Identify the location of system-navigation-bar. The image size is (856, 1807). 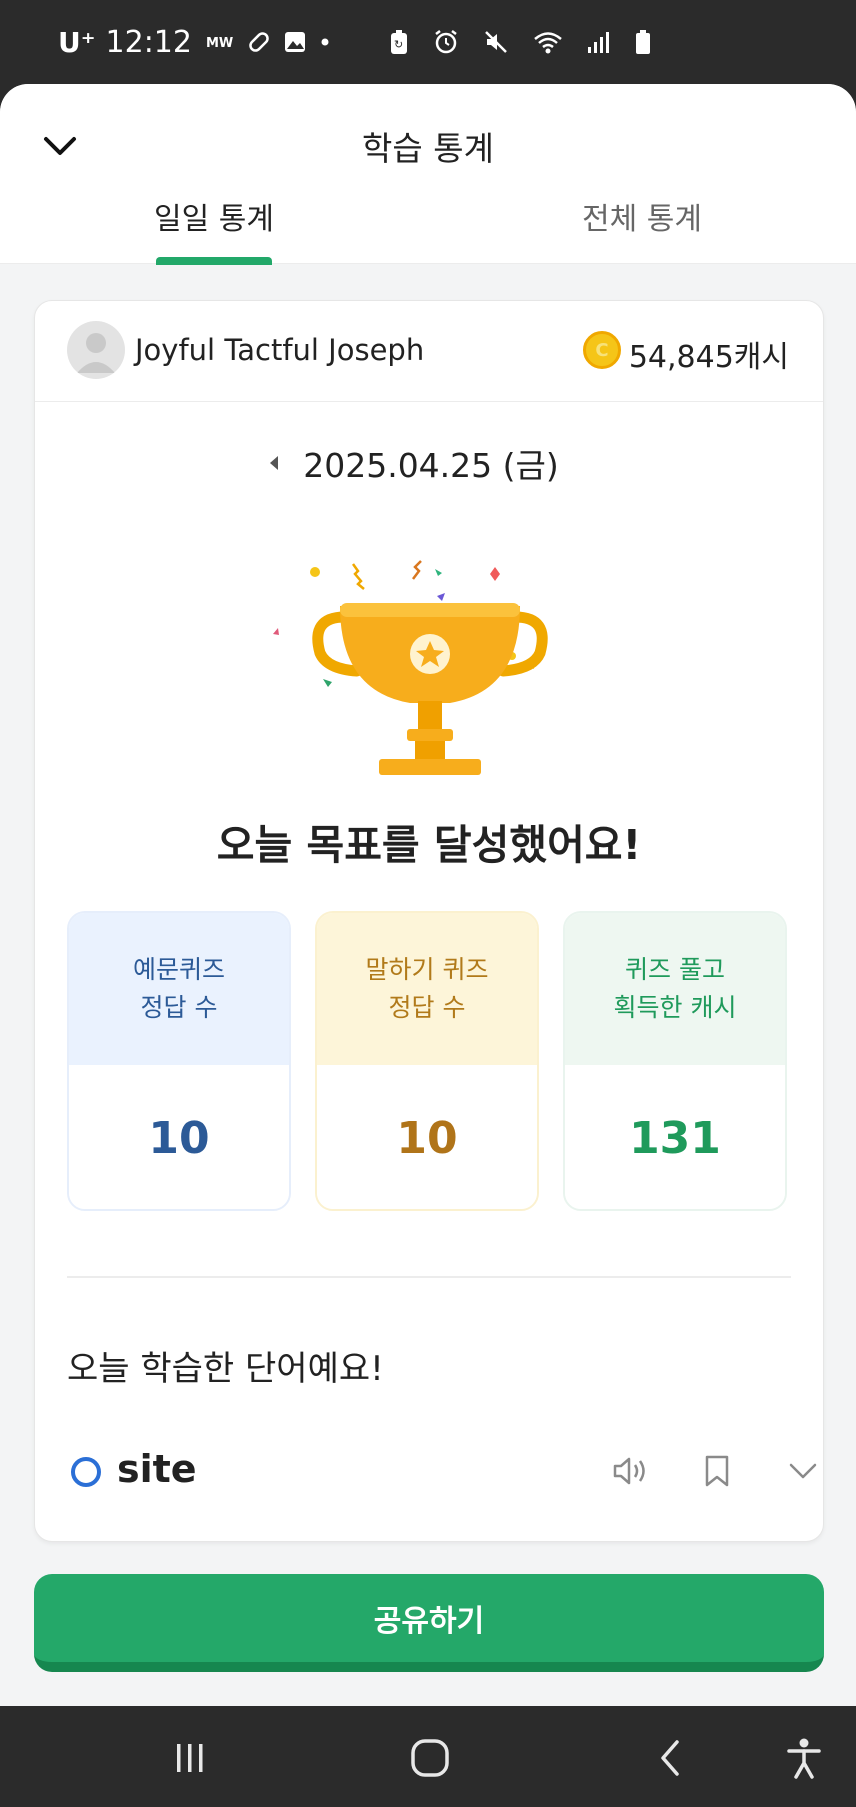
(428, 1756).